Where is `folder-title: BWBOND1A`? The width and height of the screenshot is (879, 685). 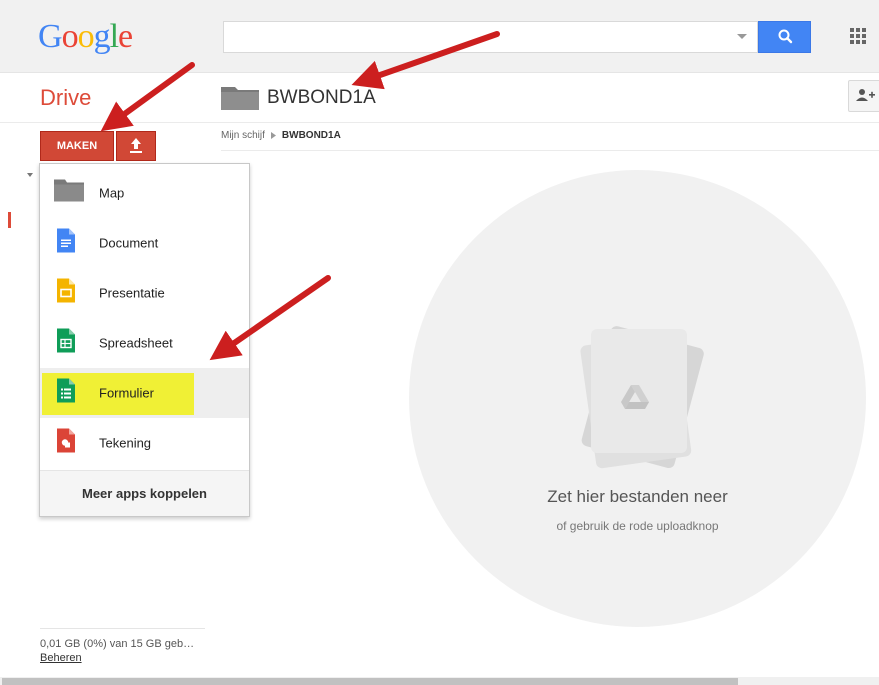 folder-title: BWBOND1A is located at coordinates (321, 98).